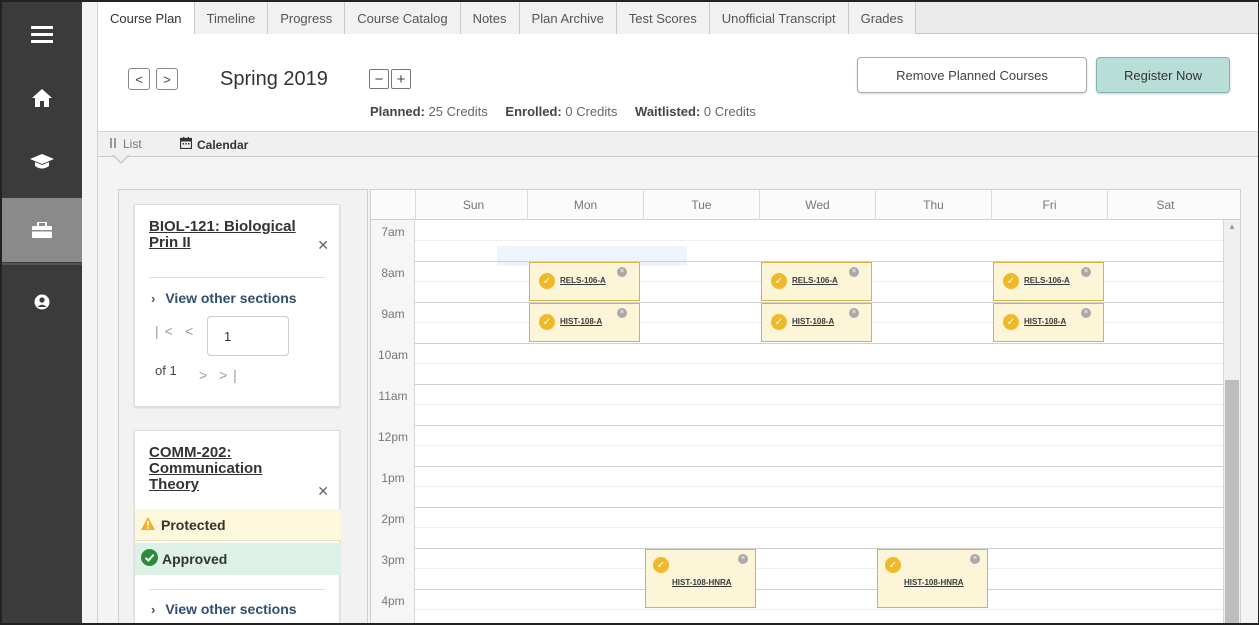 This screenshot has width=1259, height=625. Describe the element at coordinates (1232, 228) in the screenshot. I see `scroll-up-icon: ▲` at that location.